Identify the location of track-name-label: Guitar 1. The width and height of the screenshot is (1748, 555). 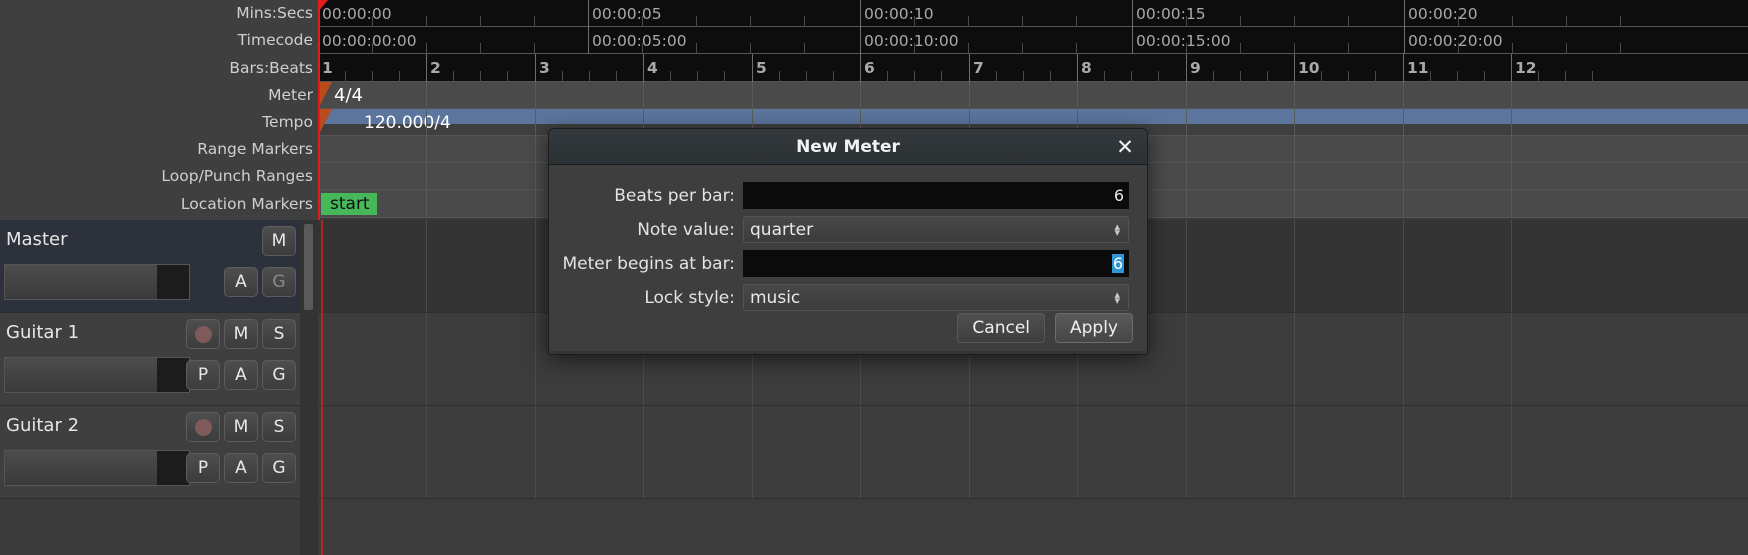
(42, 332).